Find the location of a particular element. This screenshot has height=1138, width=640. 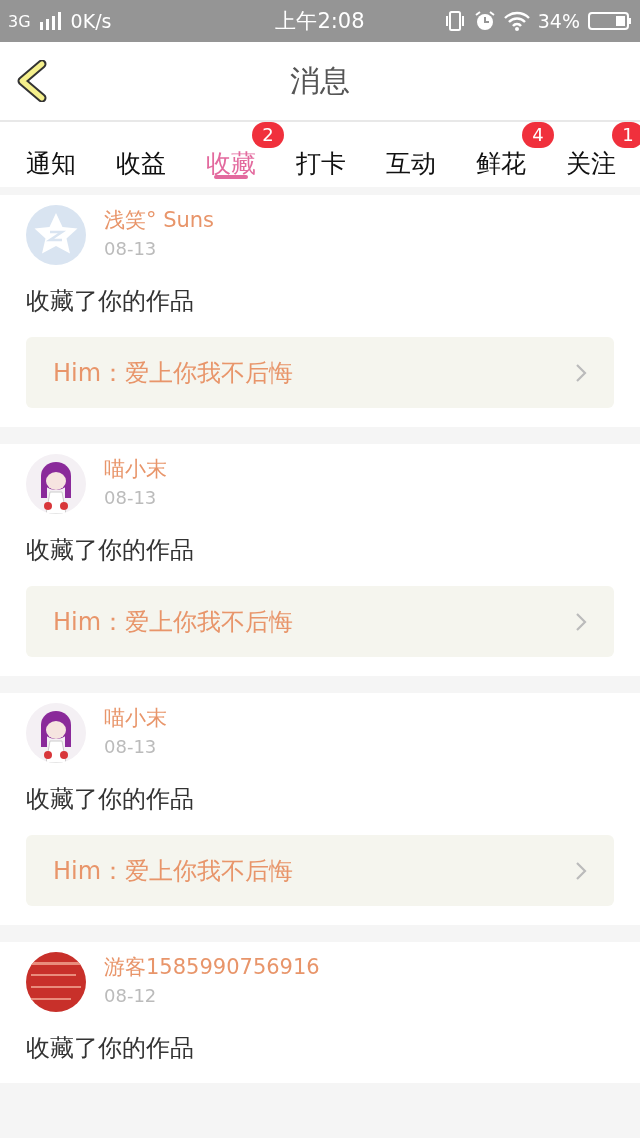

count-badge: 4 is located at coordinates (538, 135).